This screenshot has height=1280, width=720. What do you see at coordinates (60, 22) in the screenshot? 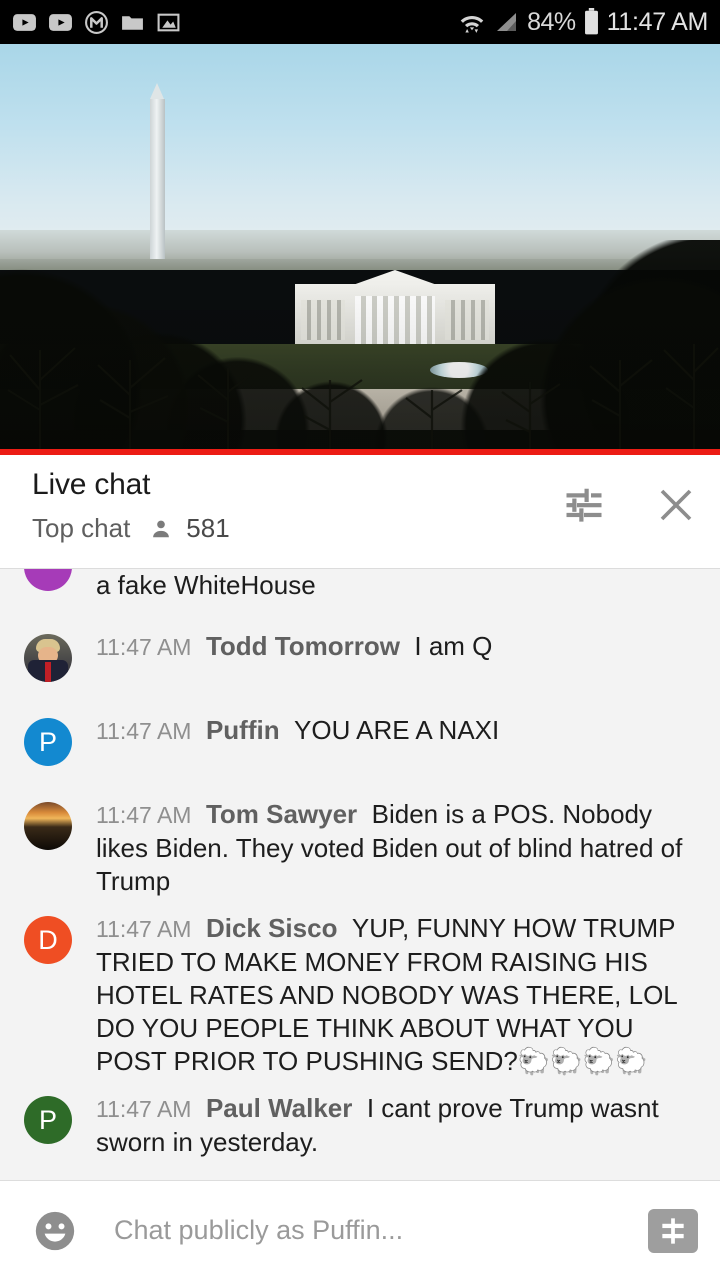
I see `video-play-icon` at bounding box center [60, 22].